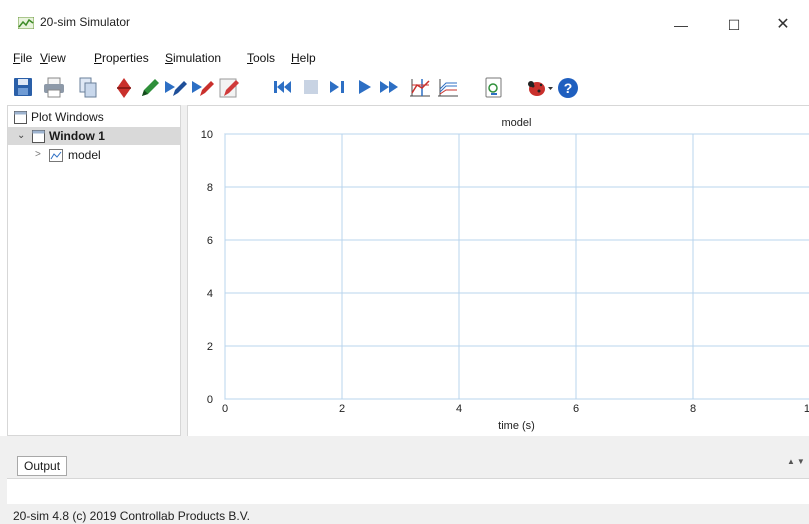  Describe the element at coordinates (516, 426) in the screenshot. I see `x-axis-label: time (s)` at that location.